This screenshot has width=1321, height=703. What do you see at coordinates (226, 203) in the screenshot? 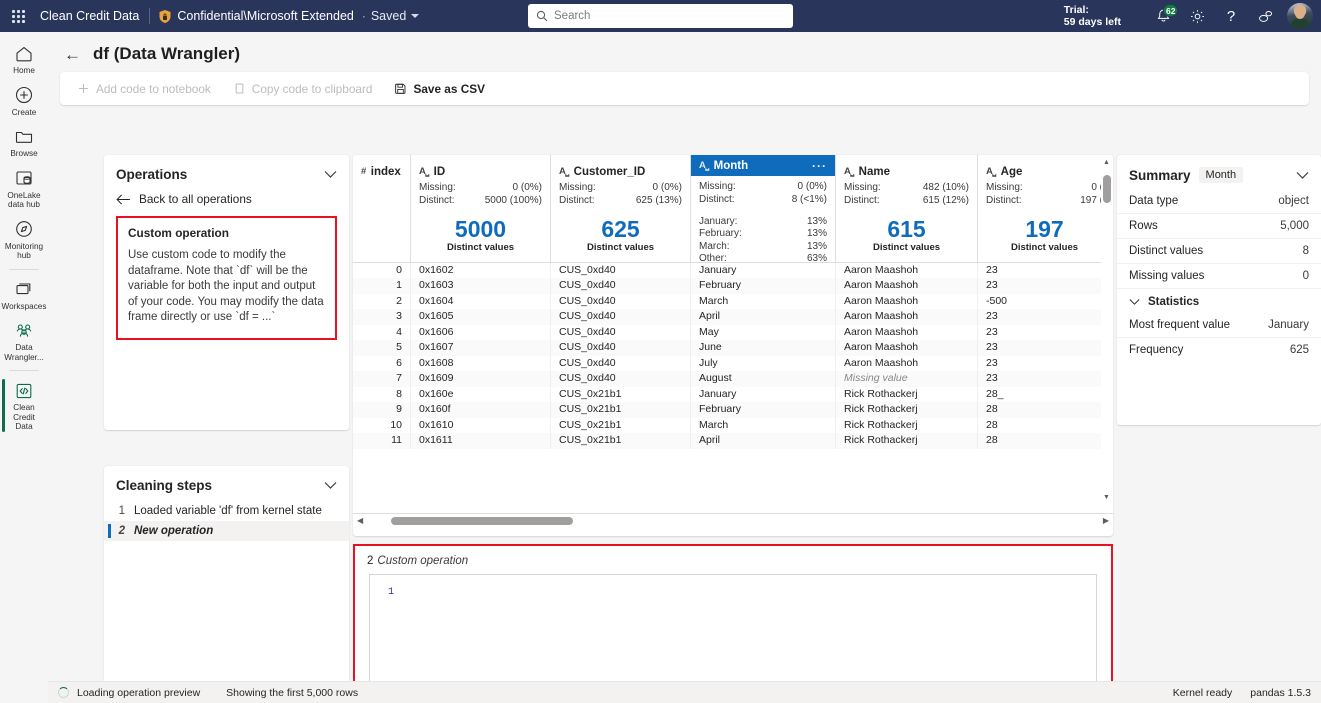
I see `back-to-all-operations-button: Back to all operations` at bounding box center [226, 203].